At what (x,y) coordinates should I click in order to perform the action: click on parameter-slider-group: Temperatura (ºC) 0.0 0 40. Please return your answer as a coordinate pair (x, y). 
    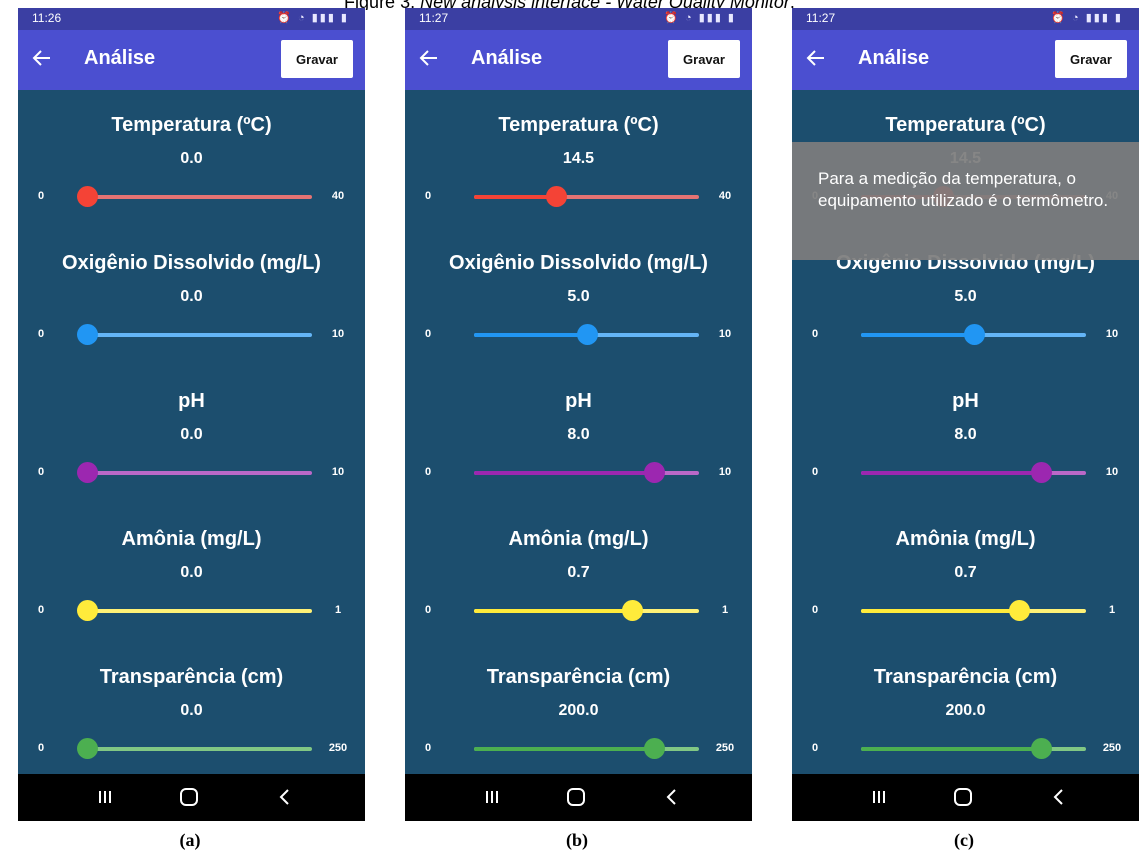
    Looking at the image, I should click on (191, 174).